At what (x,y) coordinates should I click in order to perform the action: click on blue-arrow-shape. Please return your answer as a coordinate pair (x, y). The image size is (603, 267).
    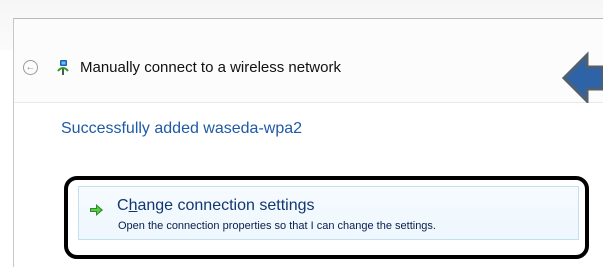
    Looking at the image, I should click on (582, 78).